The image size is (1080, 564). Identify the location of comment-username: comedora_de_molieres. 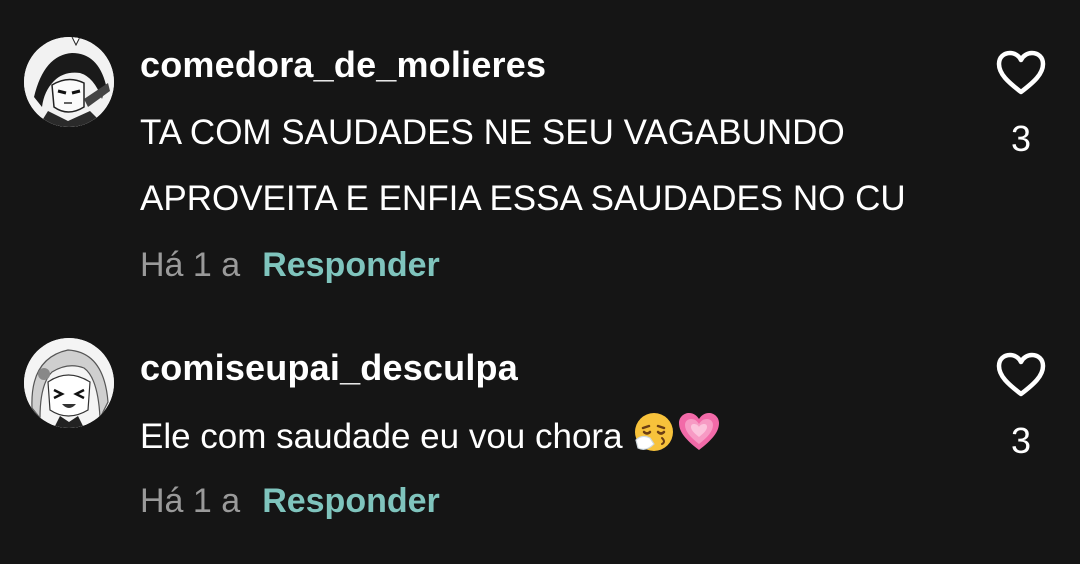
(343, 65).